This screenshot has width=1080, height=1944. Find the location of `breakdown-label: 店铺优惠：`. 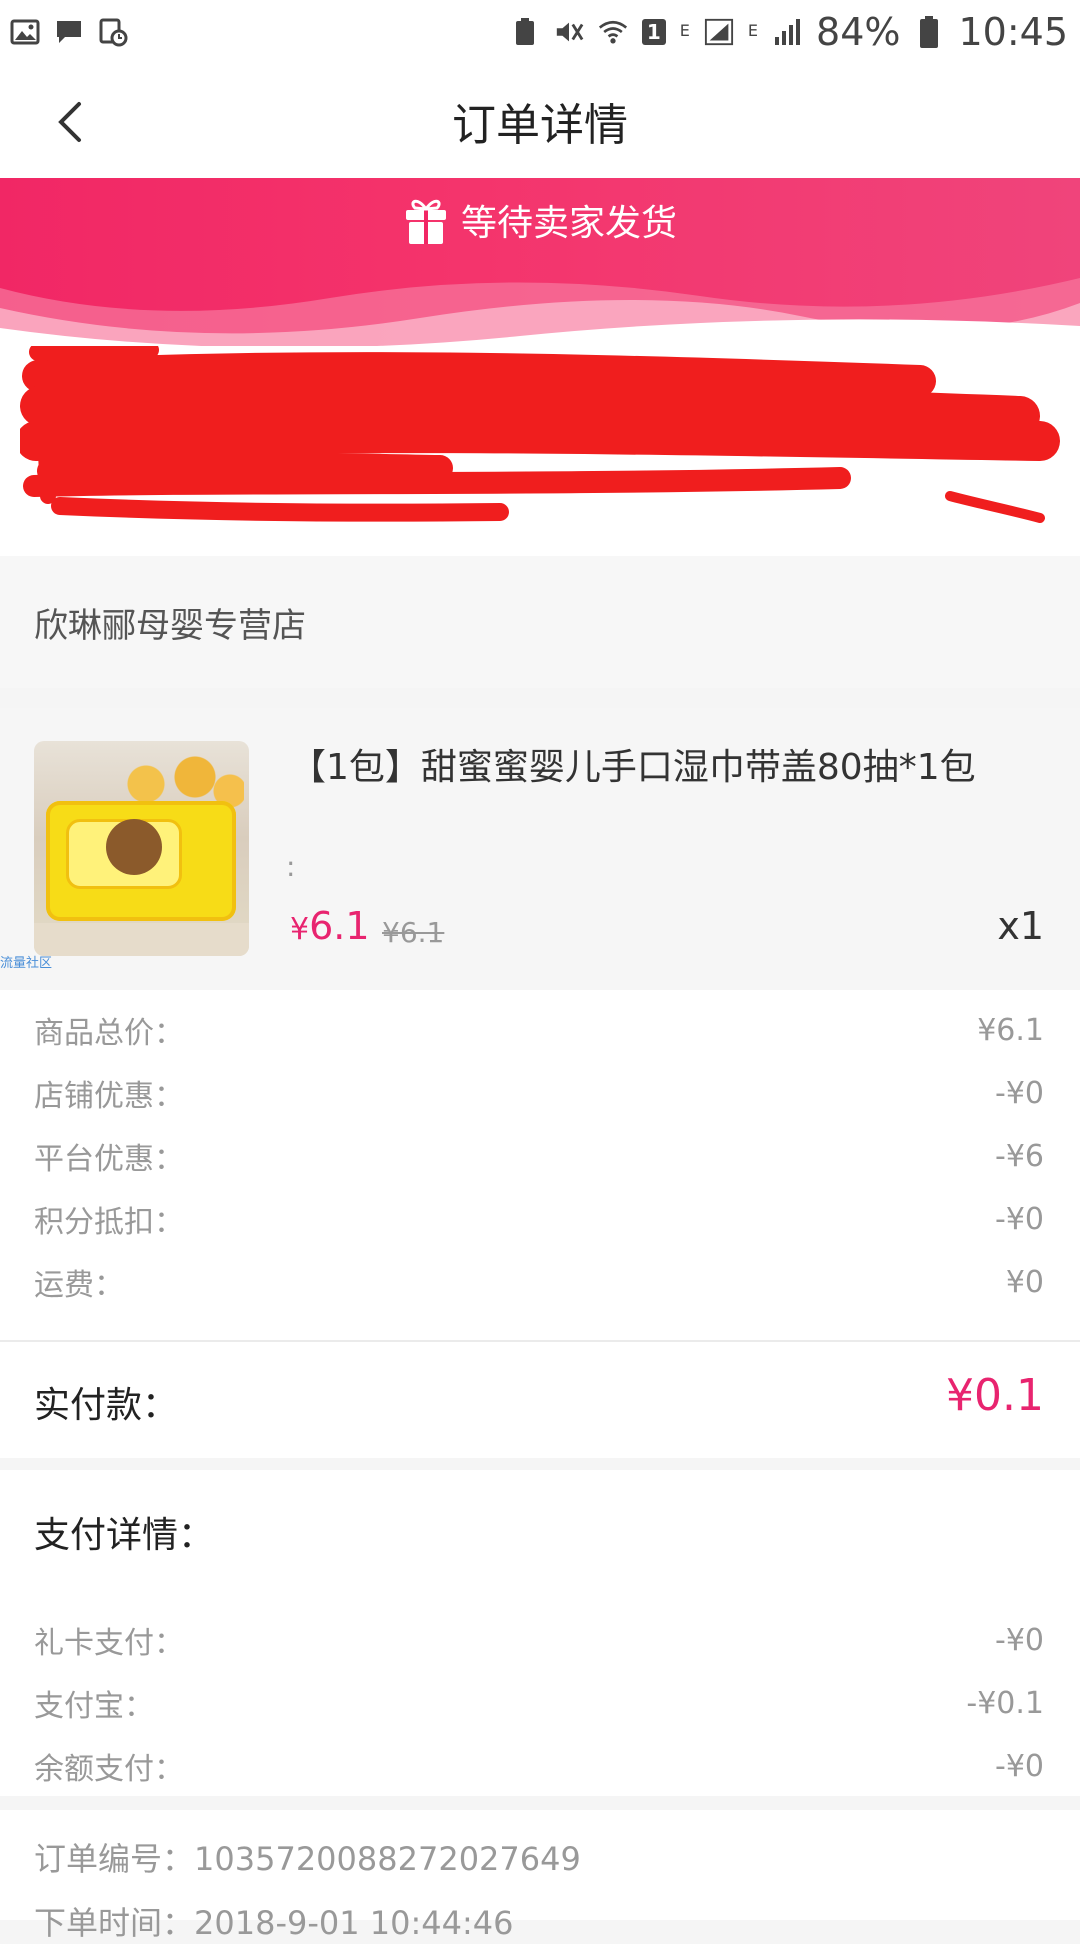

breakdown-label: 店铺优惠： is located at coordinates (109, 1096).